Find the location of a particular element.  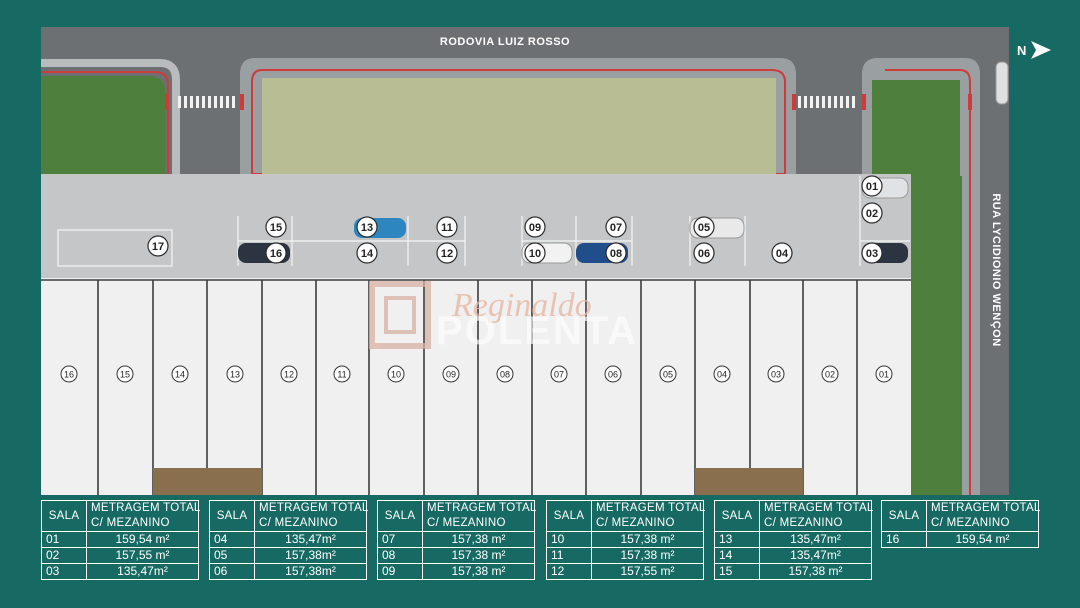

sala-number: 13 is located at coordinates (737, 539).